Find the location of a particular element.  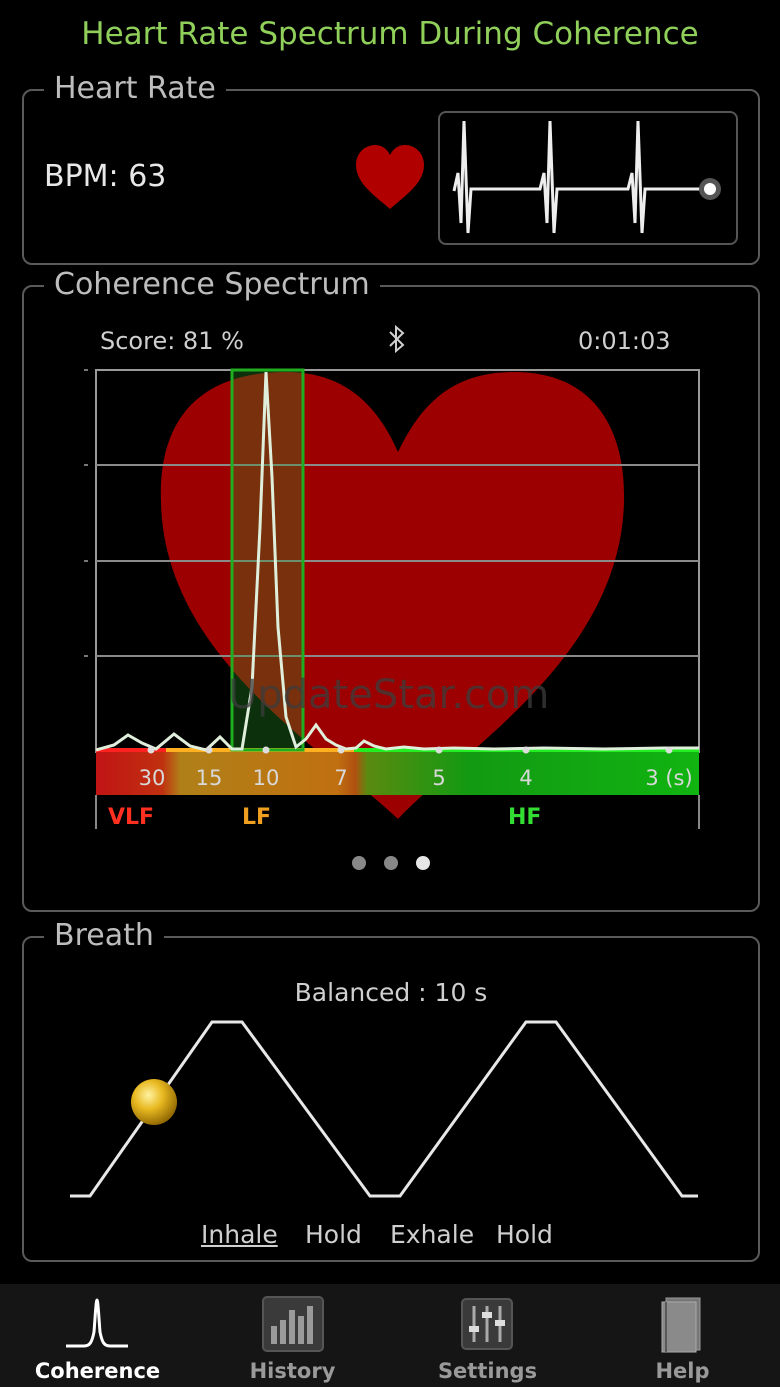

bpm-readout: BPM: 63 is located at coordinates (105, 176).